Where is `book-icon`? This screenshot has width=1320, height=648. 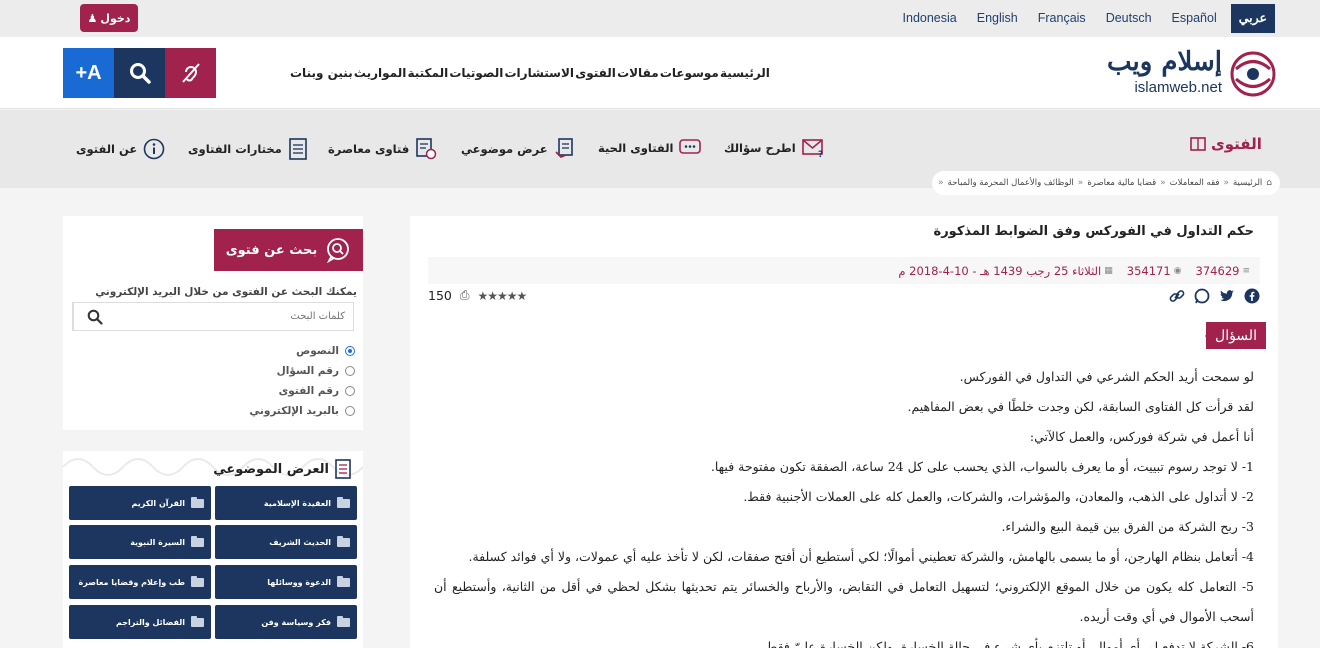
book-icon is located at coordinates (1198, 144).